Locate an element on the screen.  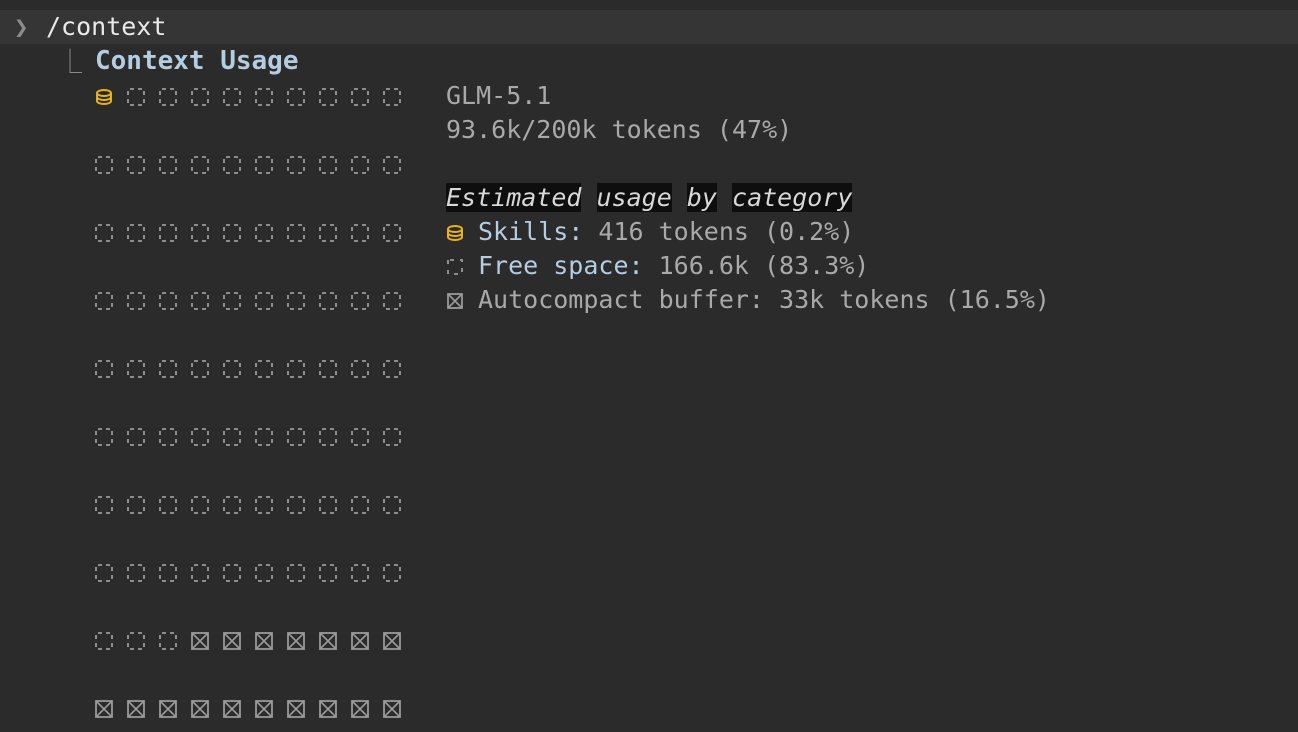
free-cell-icon is located at coordinates (455, 267).